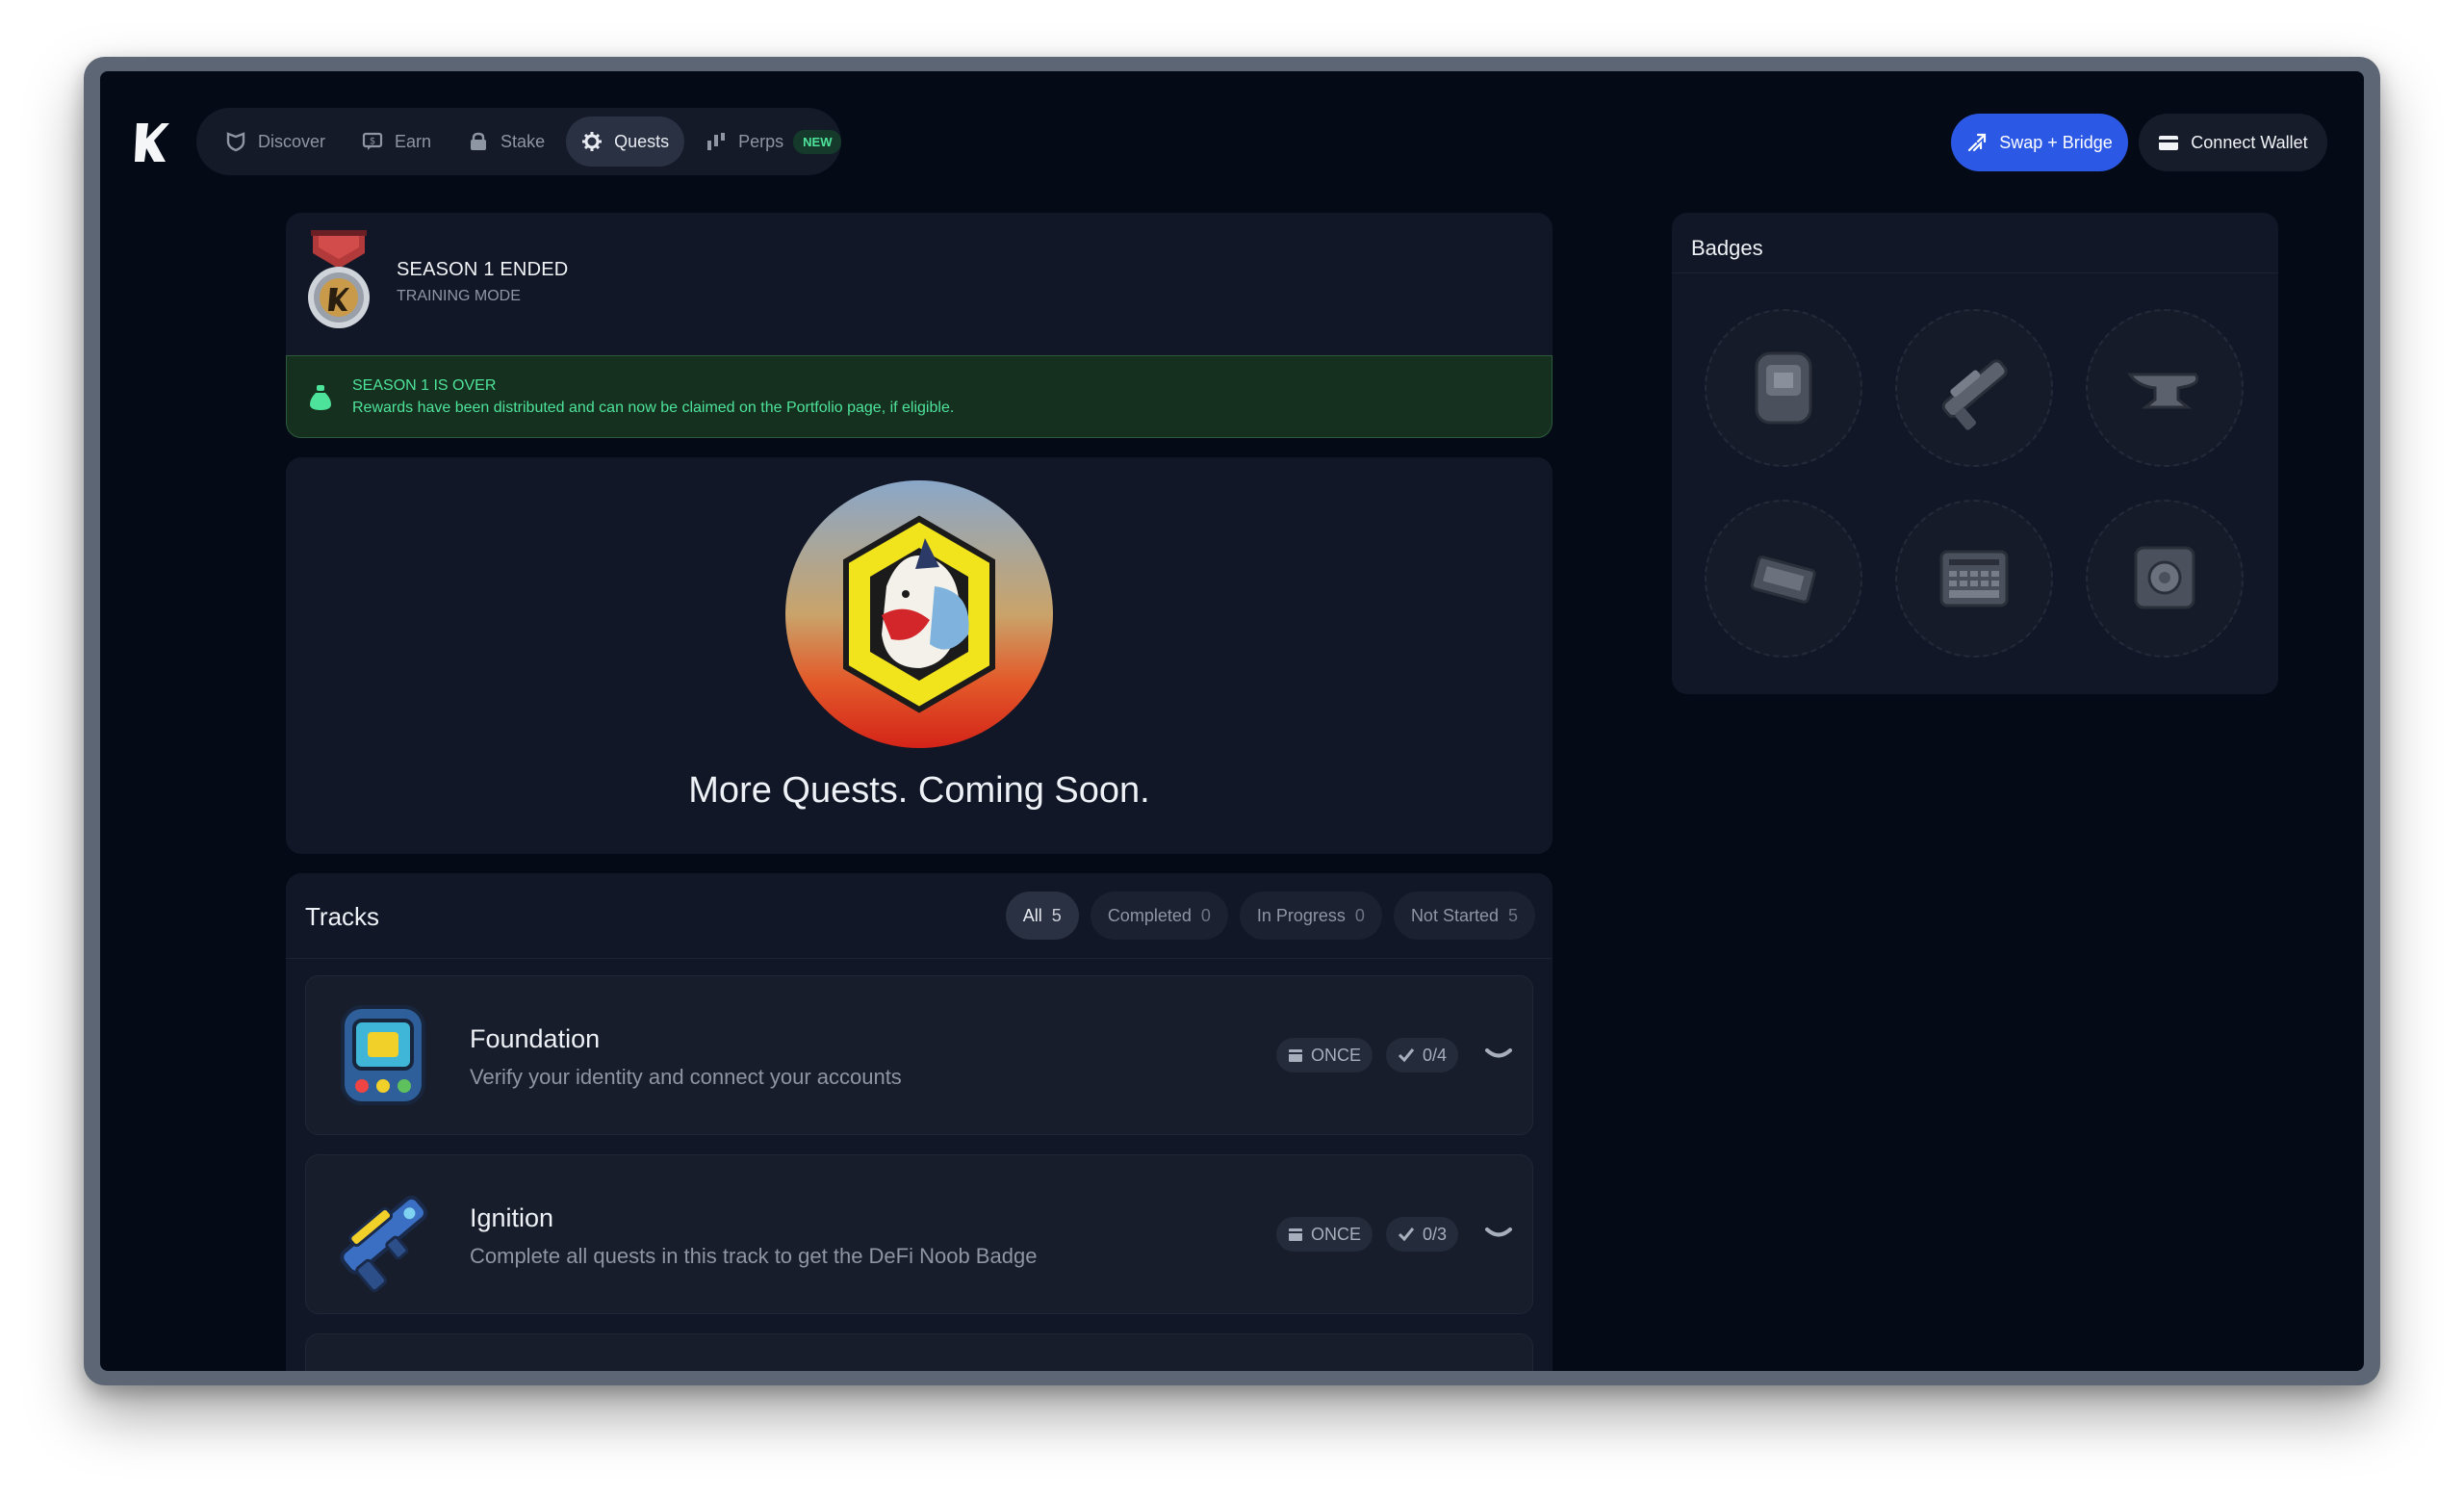 Image resolution: width=2464 pixels, height=1499 pixels. Describe the element at coordinates (1422, 1055) in the screenshot. I see `progress-badge: 0/4` at that location.